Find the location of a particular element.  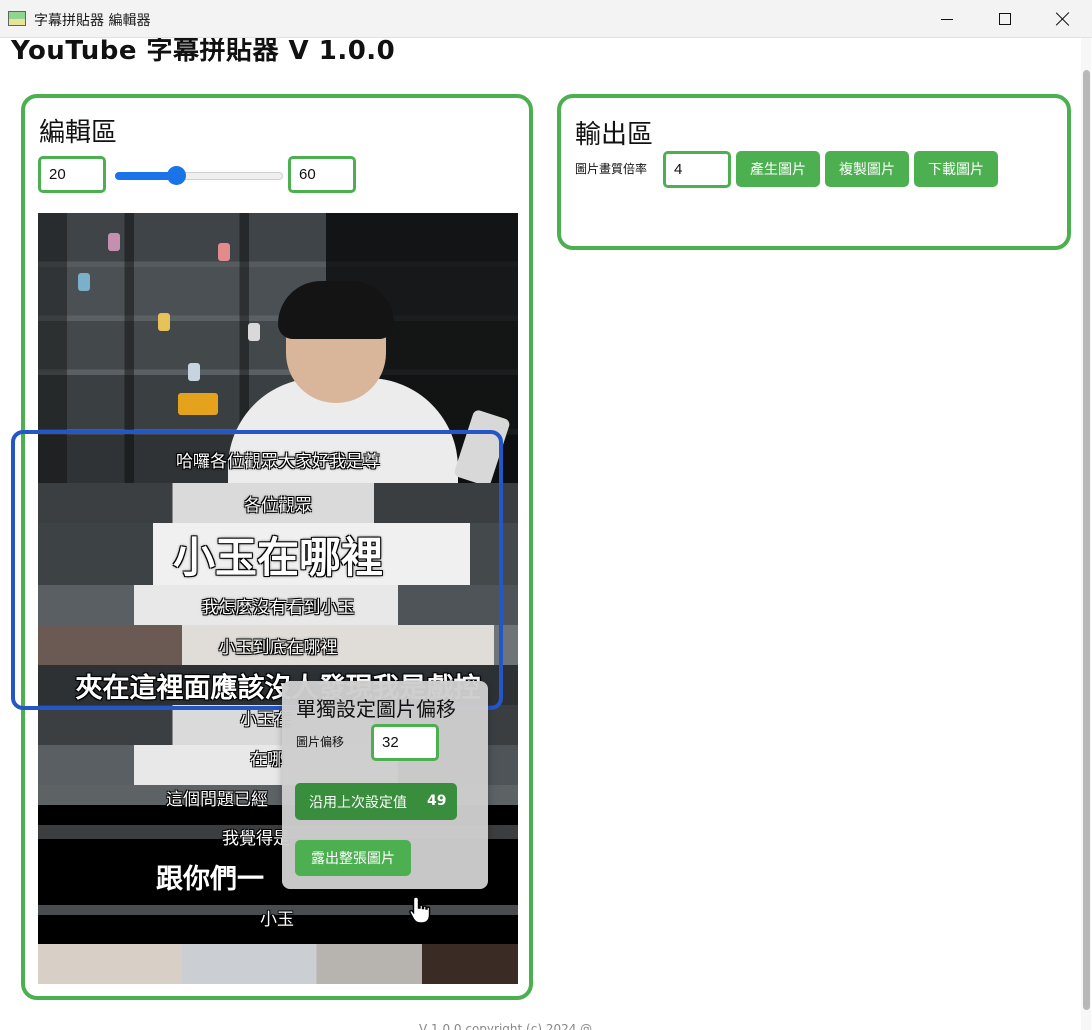

output-panel: 輸出區 圖片畫質倍率 4 產生圖片 複製圖片 下載圖片 is located at coordinates (814, 172).